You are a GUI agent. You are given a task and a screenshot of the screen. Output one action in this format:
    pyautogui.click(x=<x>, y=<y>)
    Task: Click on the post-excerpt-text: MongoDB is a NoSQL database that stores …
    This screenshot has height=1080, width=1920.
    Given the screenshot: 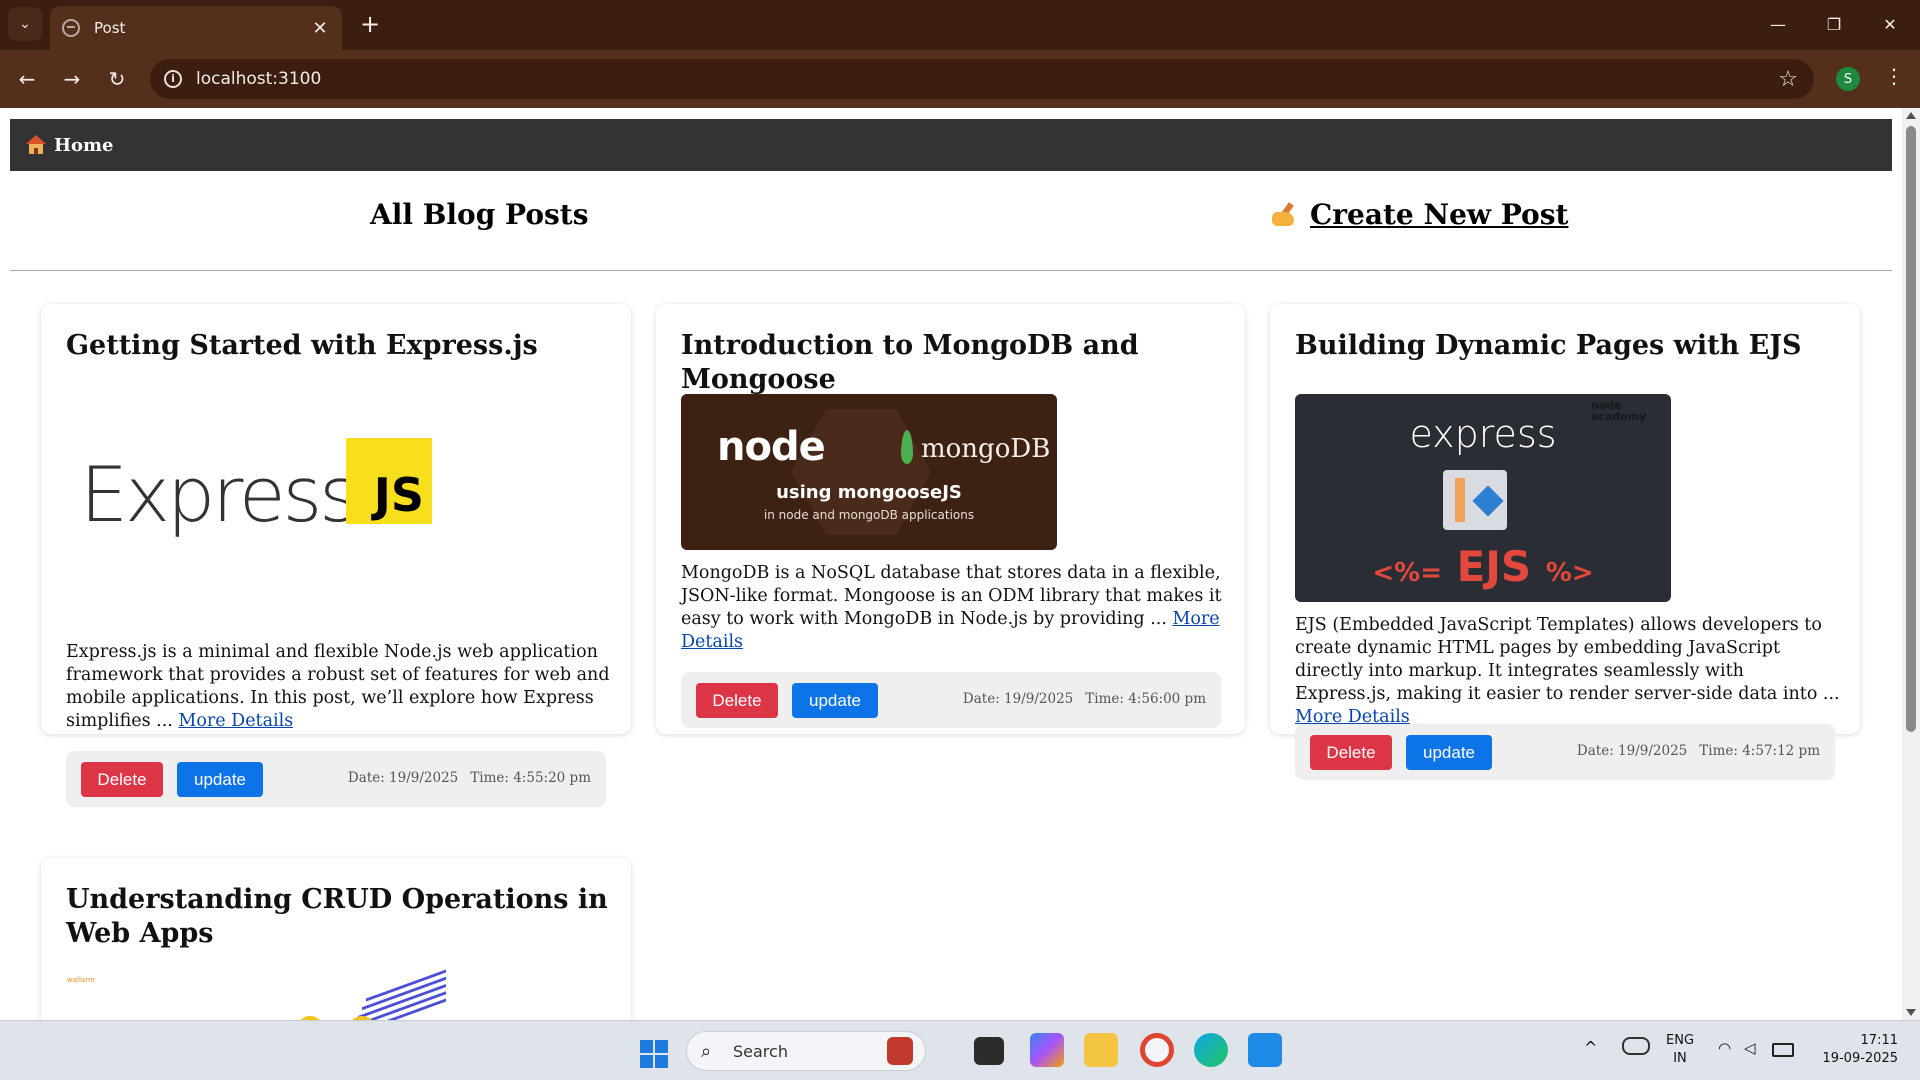 What is the action you would take?
    pyautogui.click(x=951, y=596)
    